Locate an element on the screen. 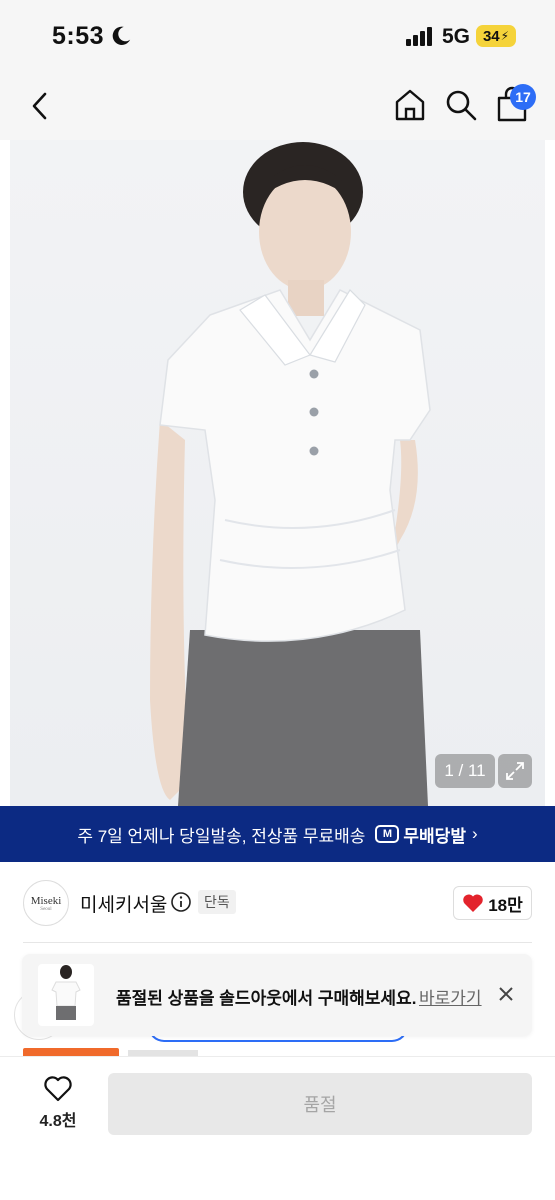 Image resolution: width=555 pixels, height=1200 pixels. heart-filled-icon is located at coordinates (473, 903).